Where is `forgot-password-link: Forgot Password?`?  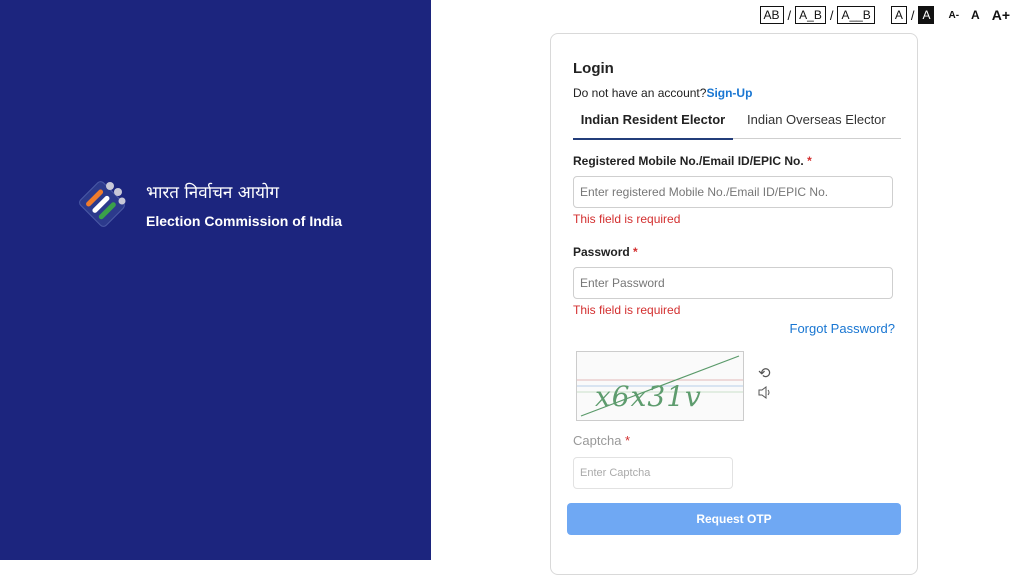 forgot-password-link: Forgot Password? is located at coordinates (843, 328).